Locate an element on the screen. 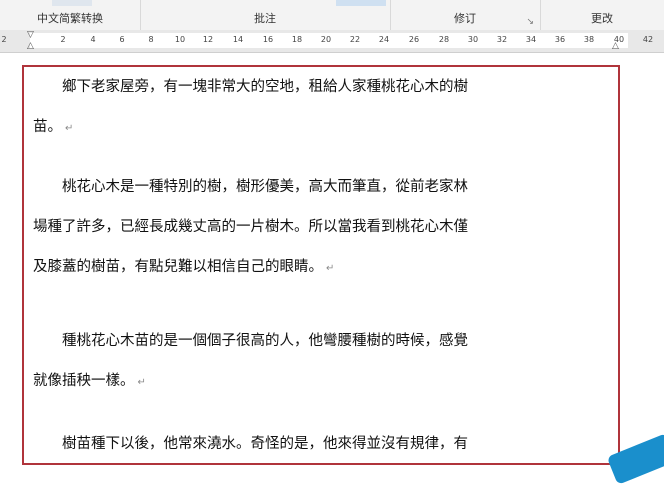 The height and width of the screenshot is (485, 664). ruler-number: 16 is located at coordinates (268, 39).